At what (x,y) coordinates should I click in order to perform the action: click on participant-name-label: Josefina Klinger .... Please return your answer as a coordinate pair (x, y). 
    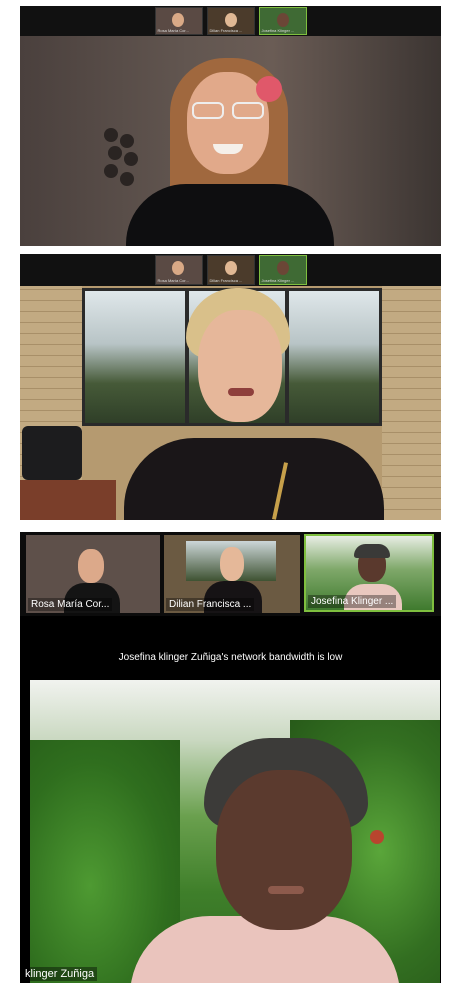
    Looking at the image, I should click on (352, 601).